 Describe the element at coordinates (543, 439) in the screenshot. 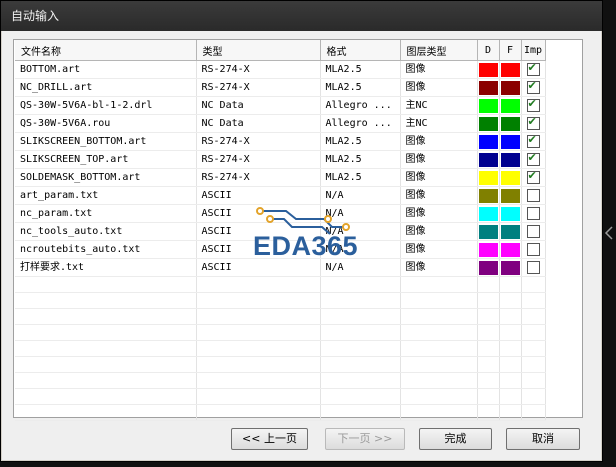

I see `cancel-button: 取消` at that location.